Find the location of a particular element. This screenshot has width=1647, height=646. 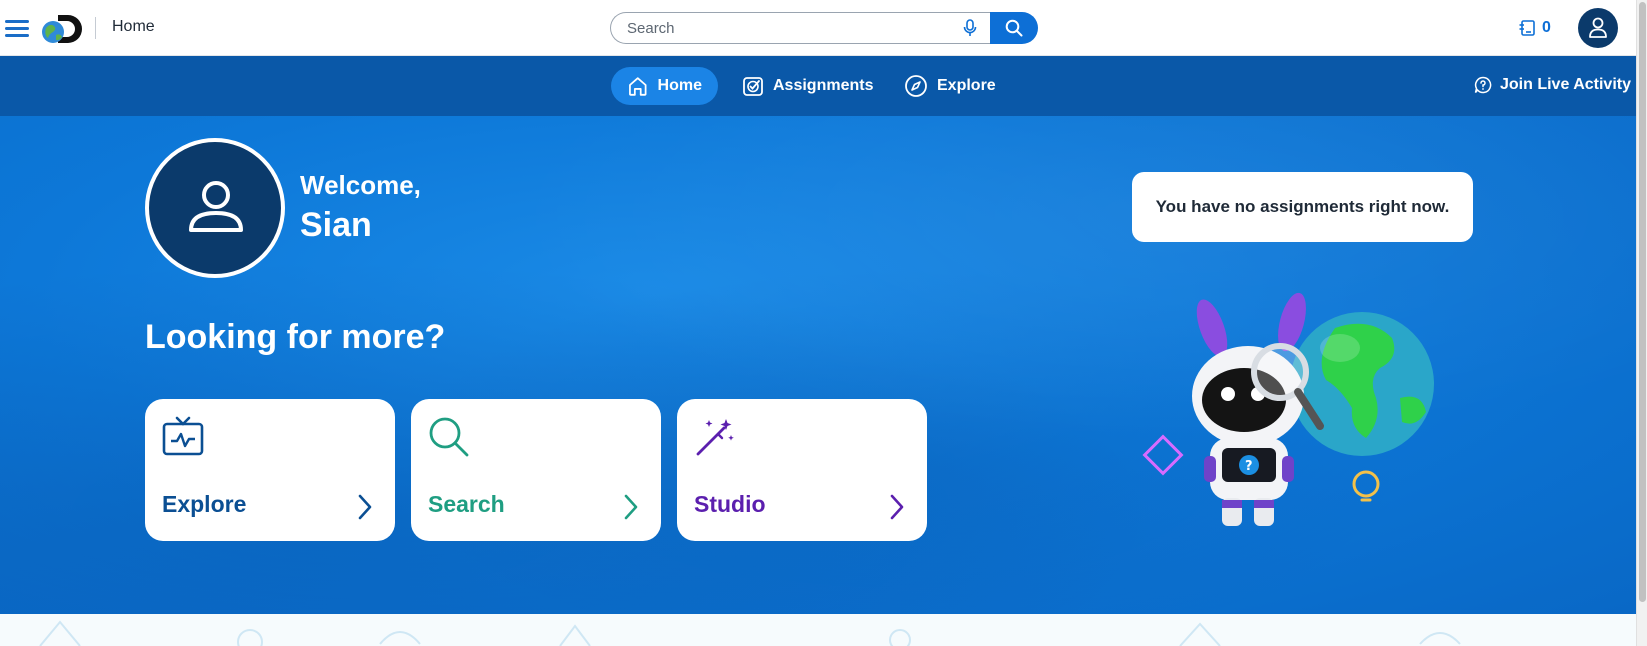

microphone-icon is located at coordinates (970, 28).